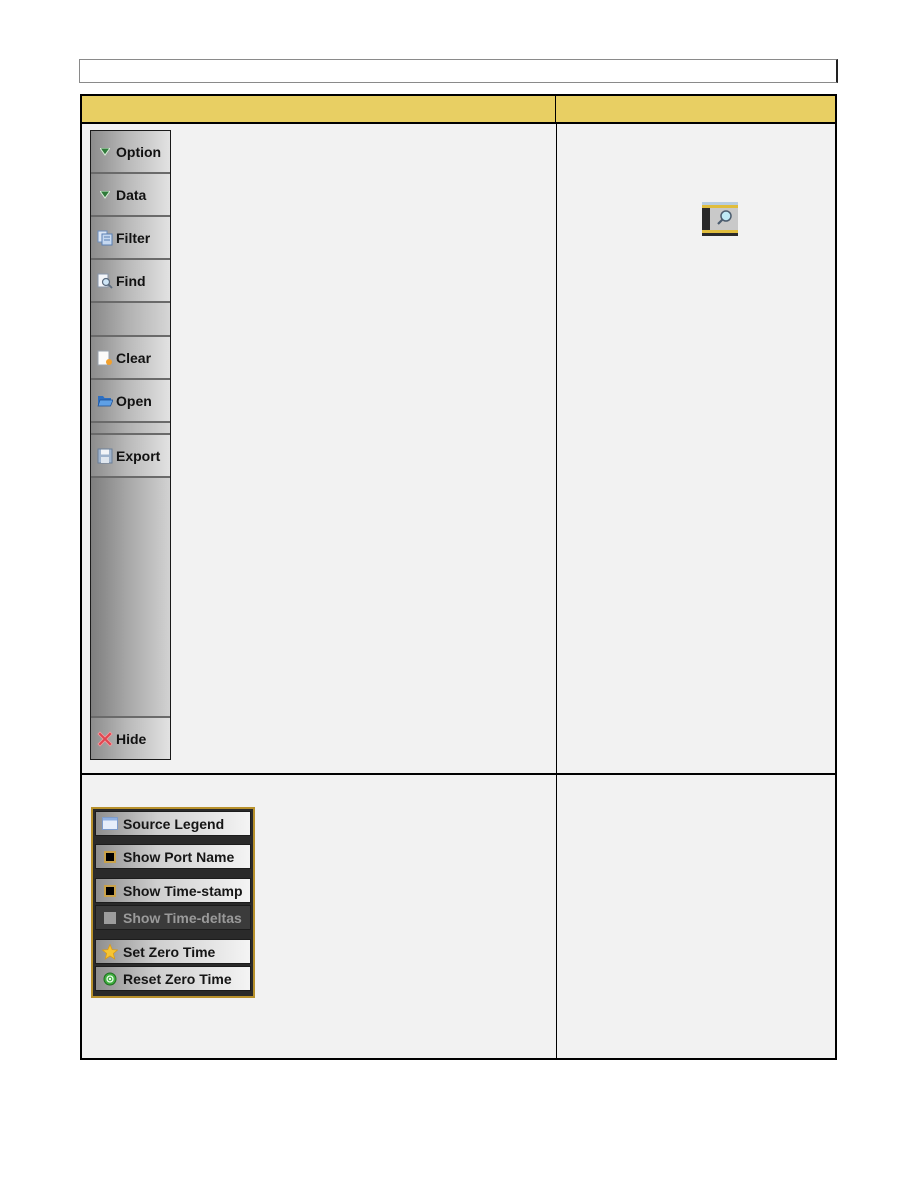 The height and width of the screenshot is (1188, 918). What do you see at coordinates (105, 401) in the screenshot?
I see `folder-open-icon` at bounding box center [105, 401].